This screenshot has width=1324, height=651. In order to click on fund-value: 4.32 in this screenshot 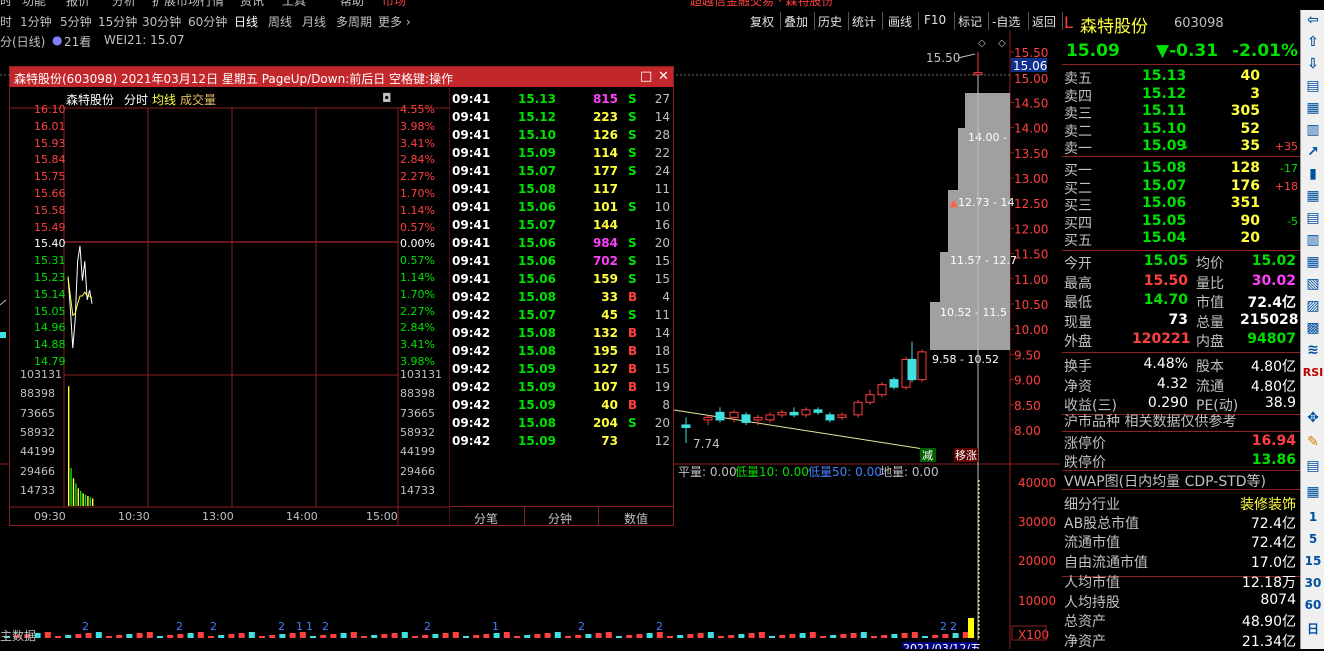, I will do `click(1172, 383)`.